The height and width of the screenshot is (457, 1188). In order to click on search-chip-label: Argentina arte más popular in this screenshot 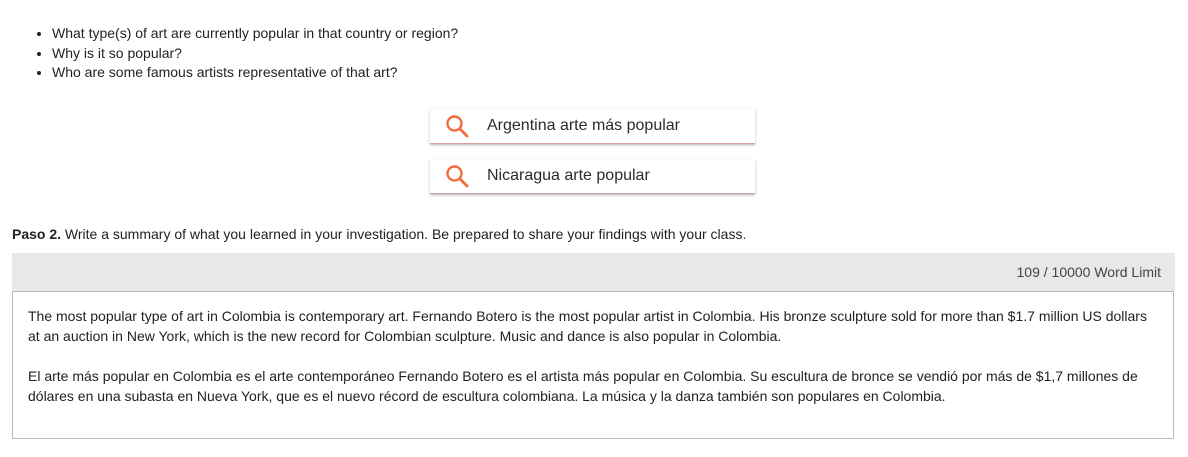, I will do `click(583, 125)`.